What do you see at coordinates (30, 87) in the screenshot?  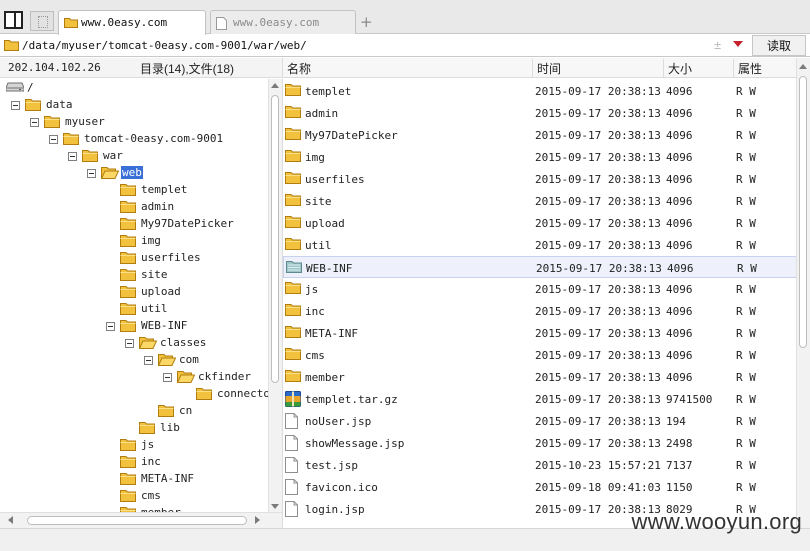 I see `tree-node-label: /` at bounding box center [30, 87].